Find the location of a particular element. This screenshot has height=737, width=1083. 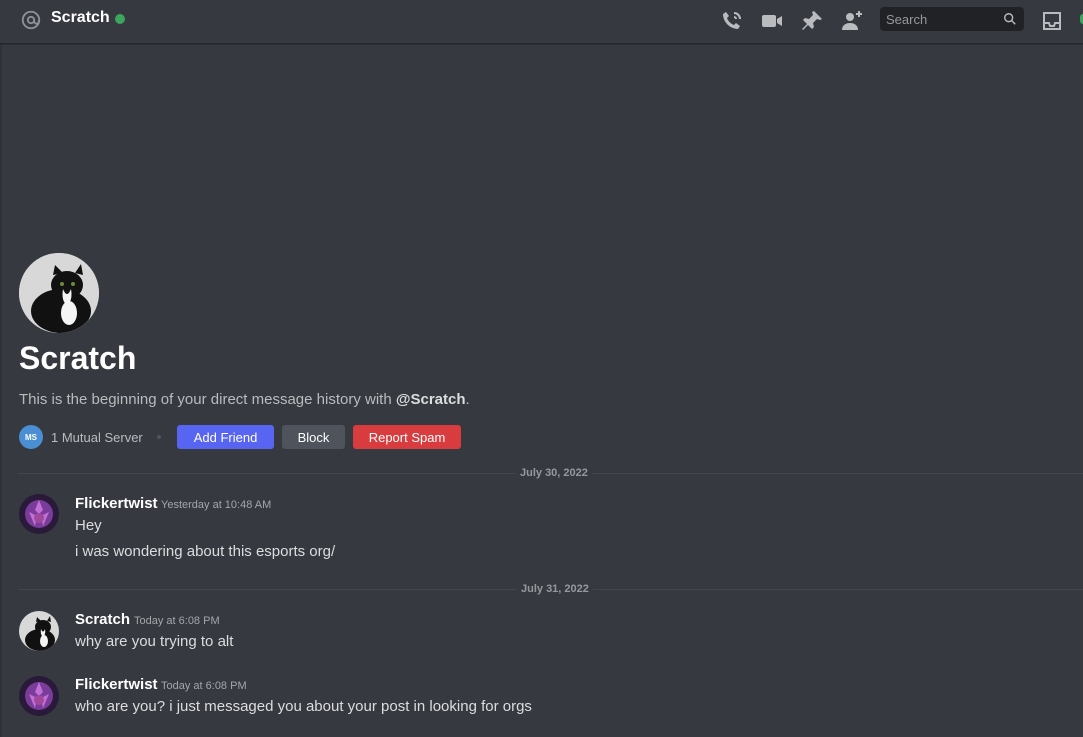

pin-icon is located at coordinates (812, 21).